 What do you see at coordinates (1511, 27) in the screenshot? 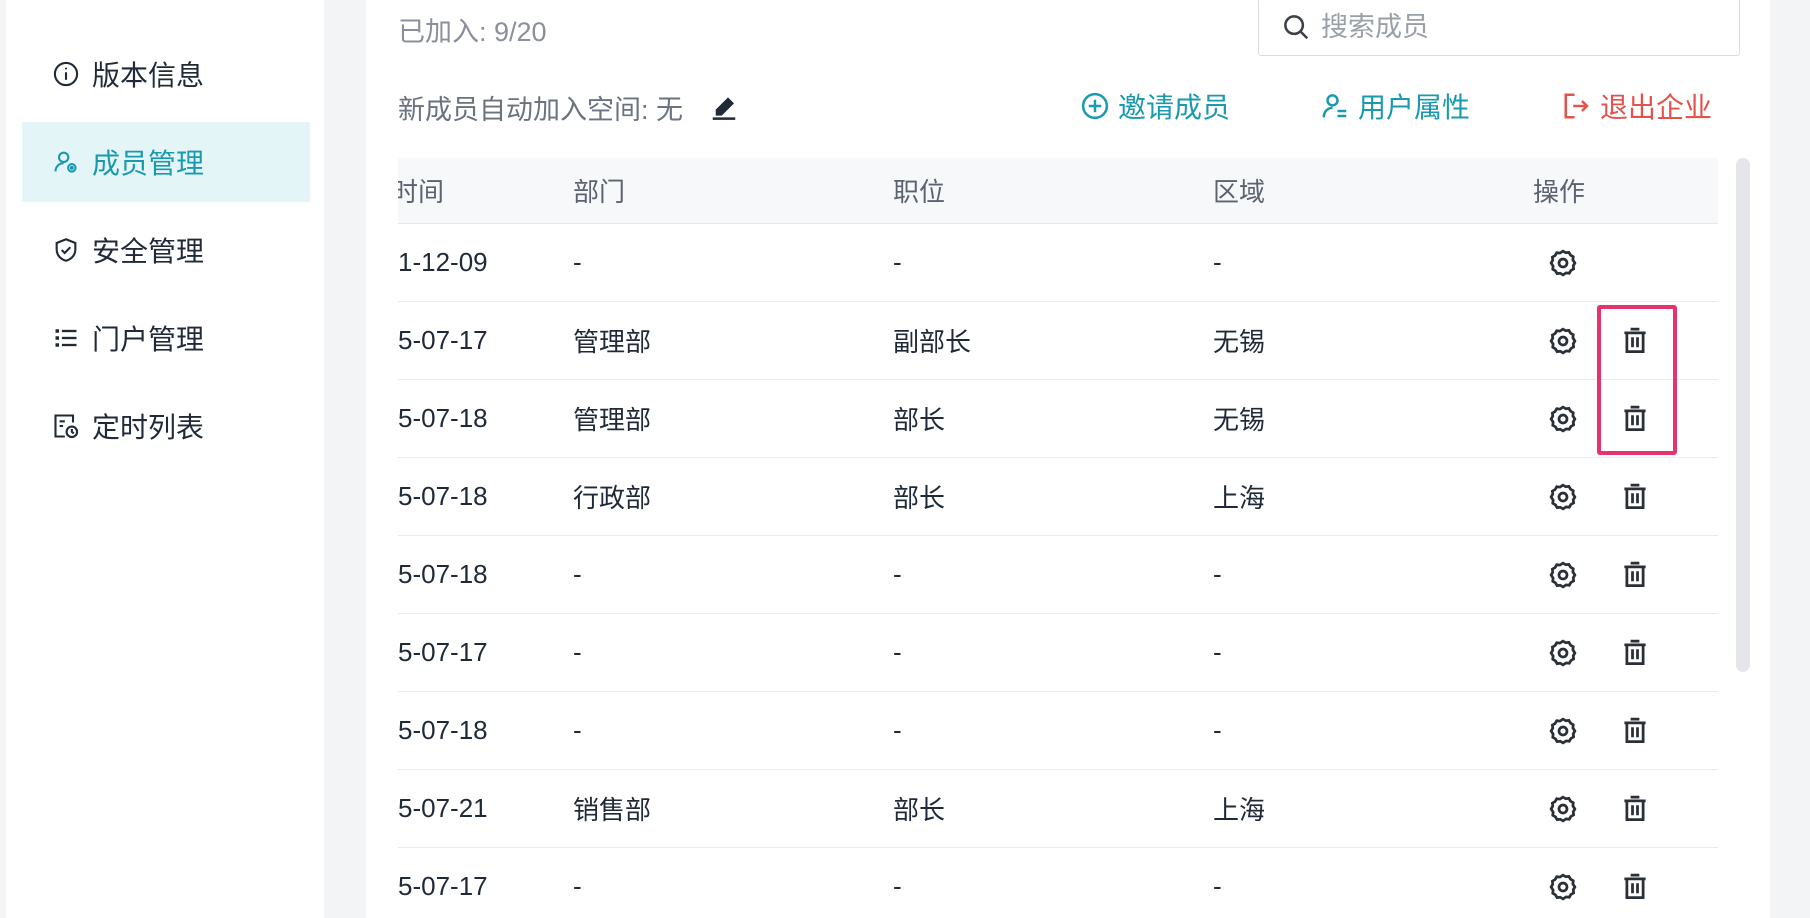
I see `search-input` at bounding box center [1511, 27].